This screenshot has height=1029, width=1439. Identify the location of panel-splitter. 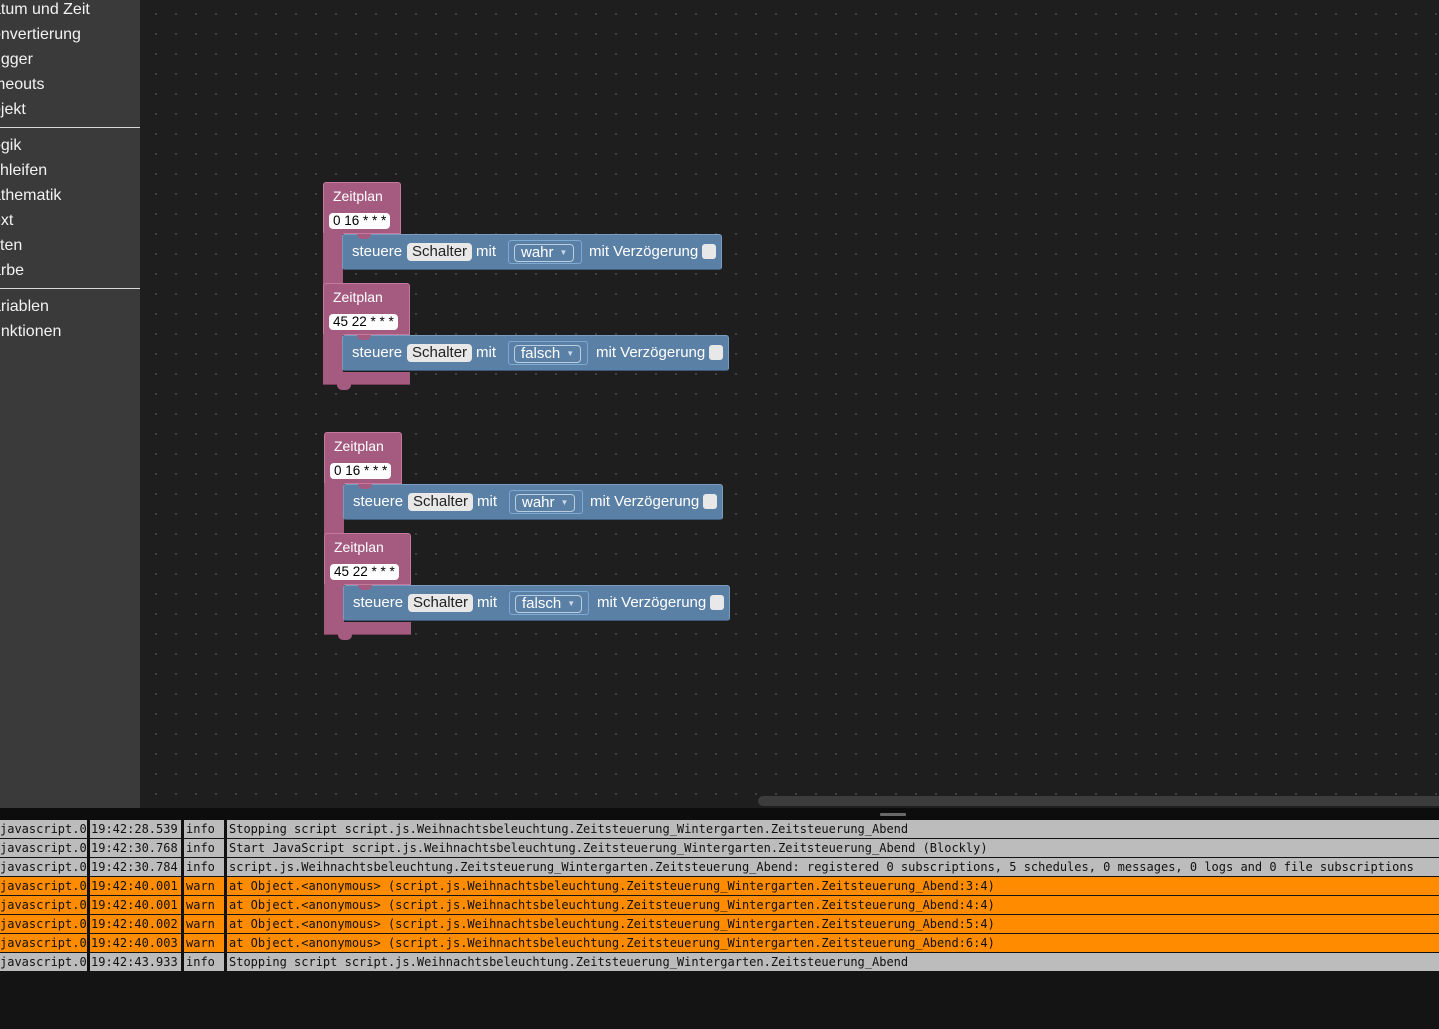
(719, 814).